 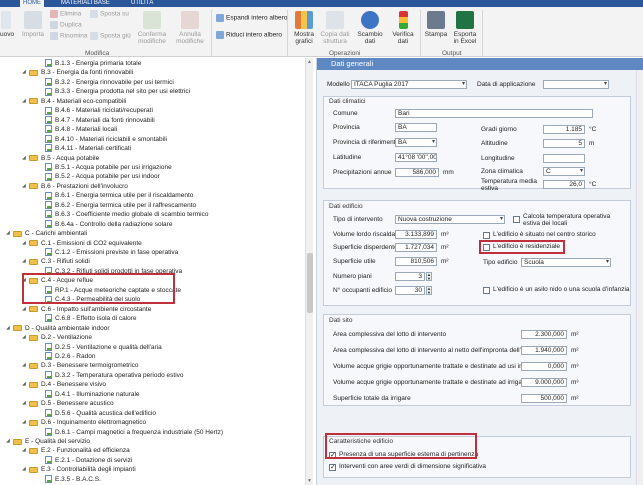 I want to click on centro-storico-checkbox, so click(x=486, y=235).